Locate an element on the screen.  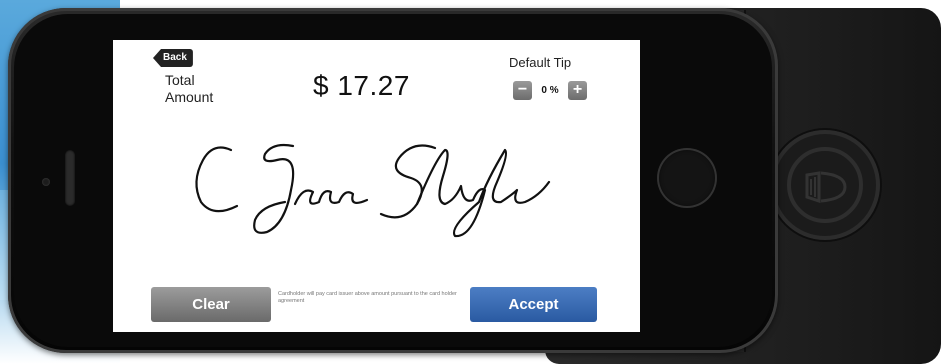
speaker-grille is located at coordinates (70, 178).